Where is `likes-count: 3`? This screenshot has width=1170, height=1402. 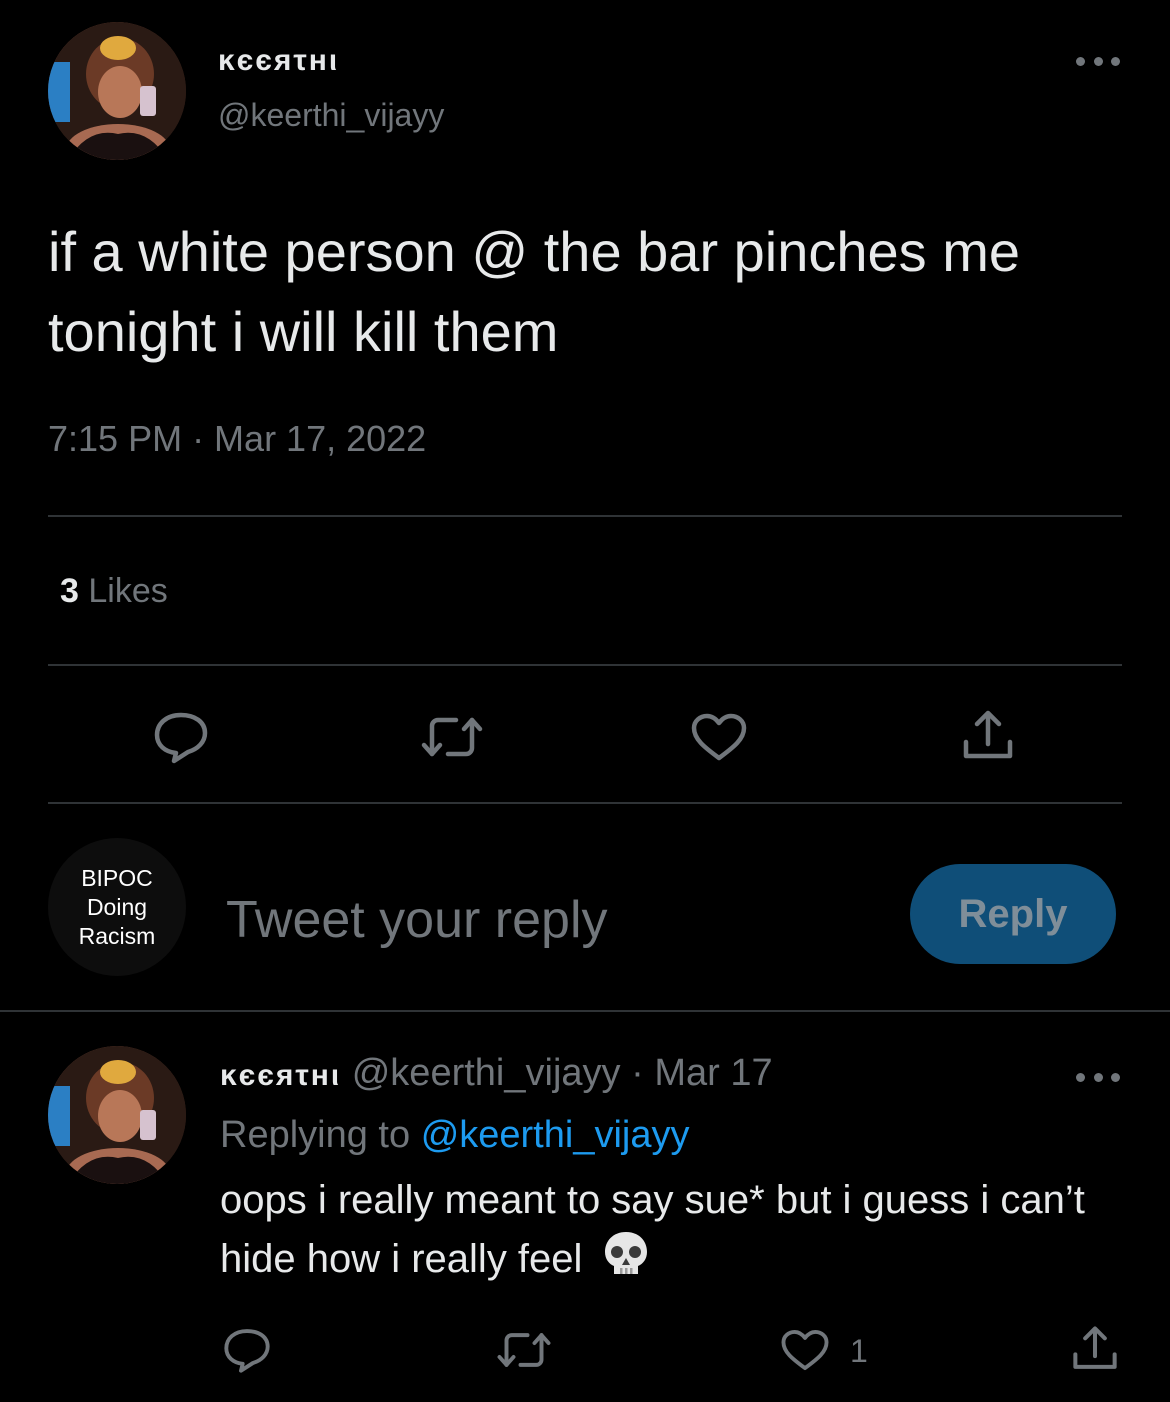 likes-count: 3 is located at coordinates (69, 591).